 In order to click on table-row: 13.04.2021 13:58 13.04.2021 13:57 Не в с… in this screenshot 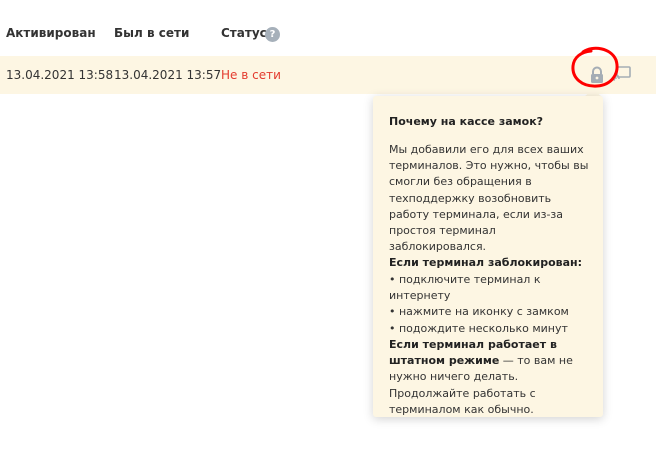, I will do `click(328, 75)`.